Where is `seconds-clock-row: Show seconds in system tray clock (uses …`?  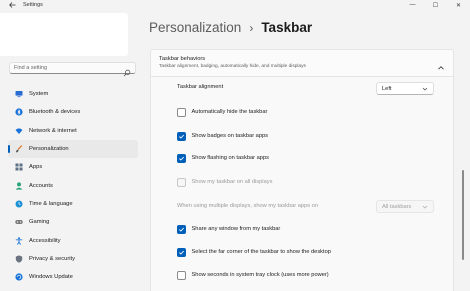 seconds-clock-row: Show seconds in system tray clock (uses … is located at coordinates (253, 275).